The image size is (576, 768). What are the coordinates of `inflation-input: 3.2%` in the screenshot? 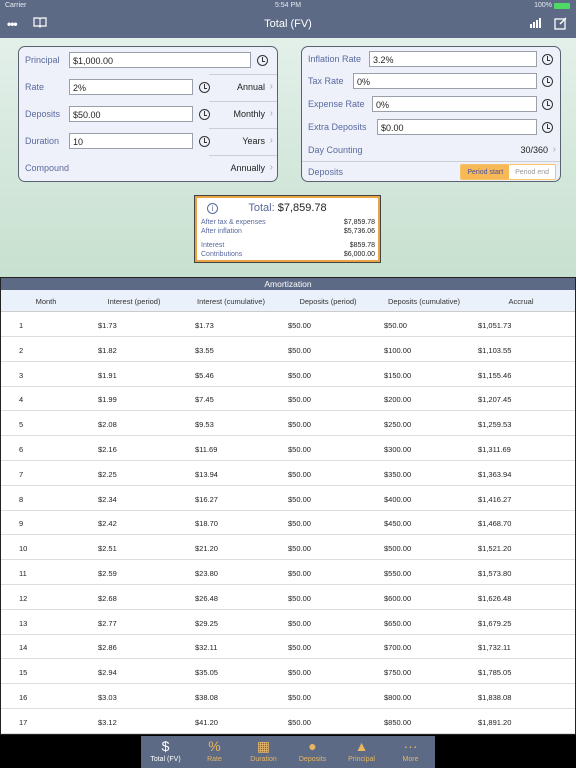 It's located at (453, 59).